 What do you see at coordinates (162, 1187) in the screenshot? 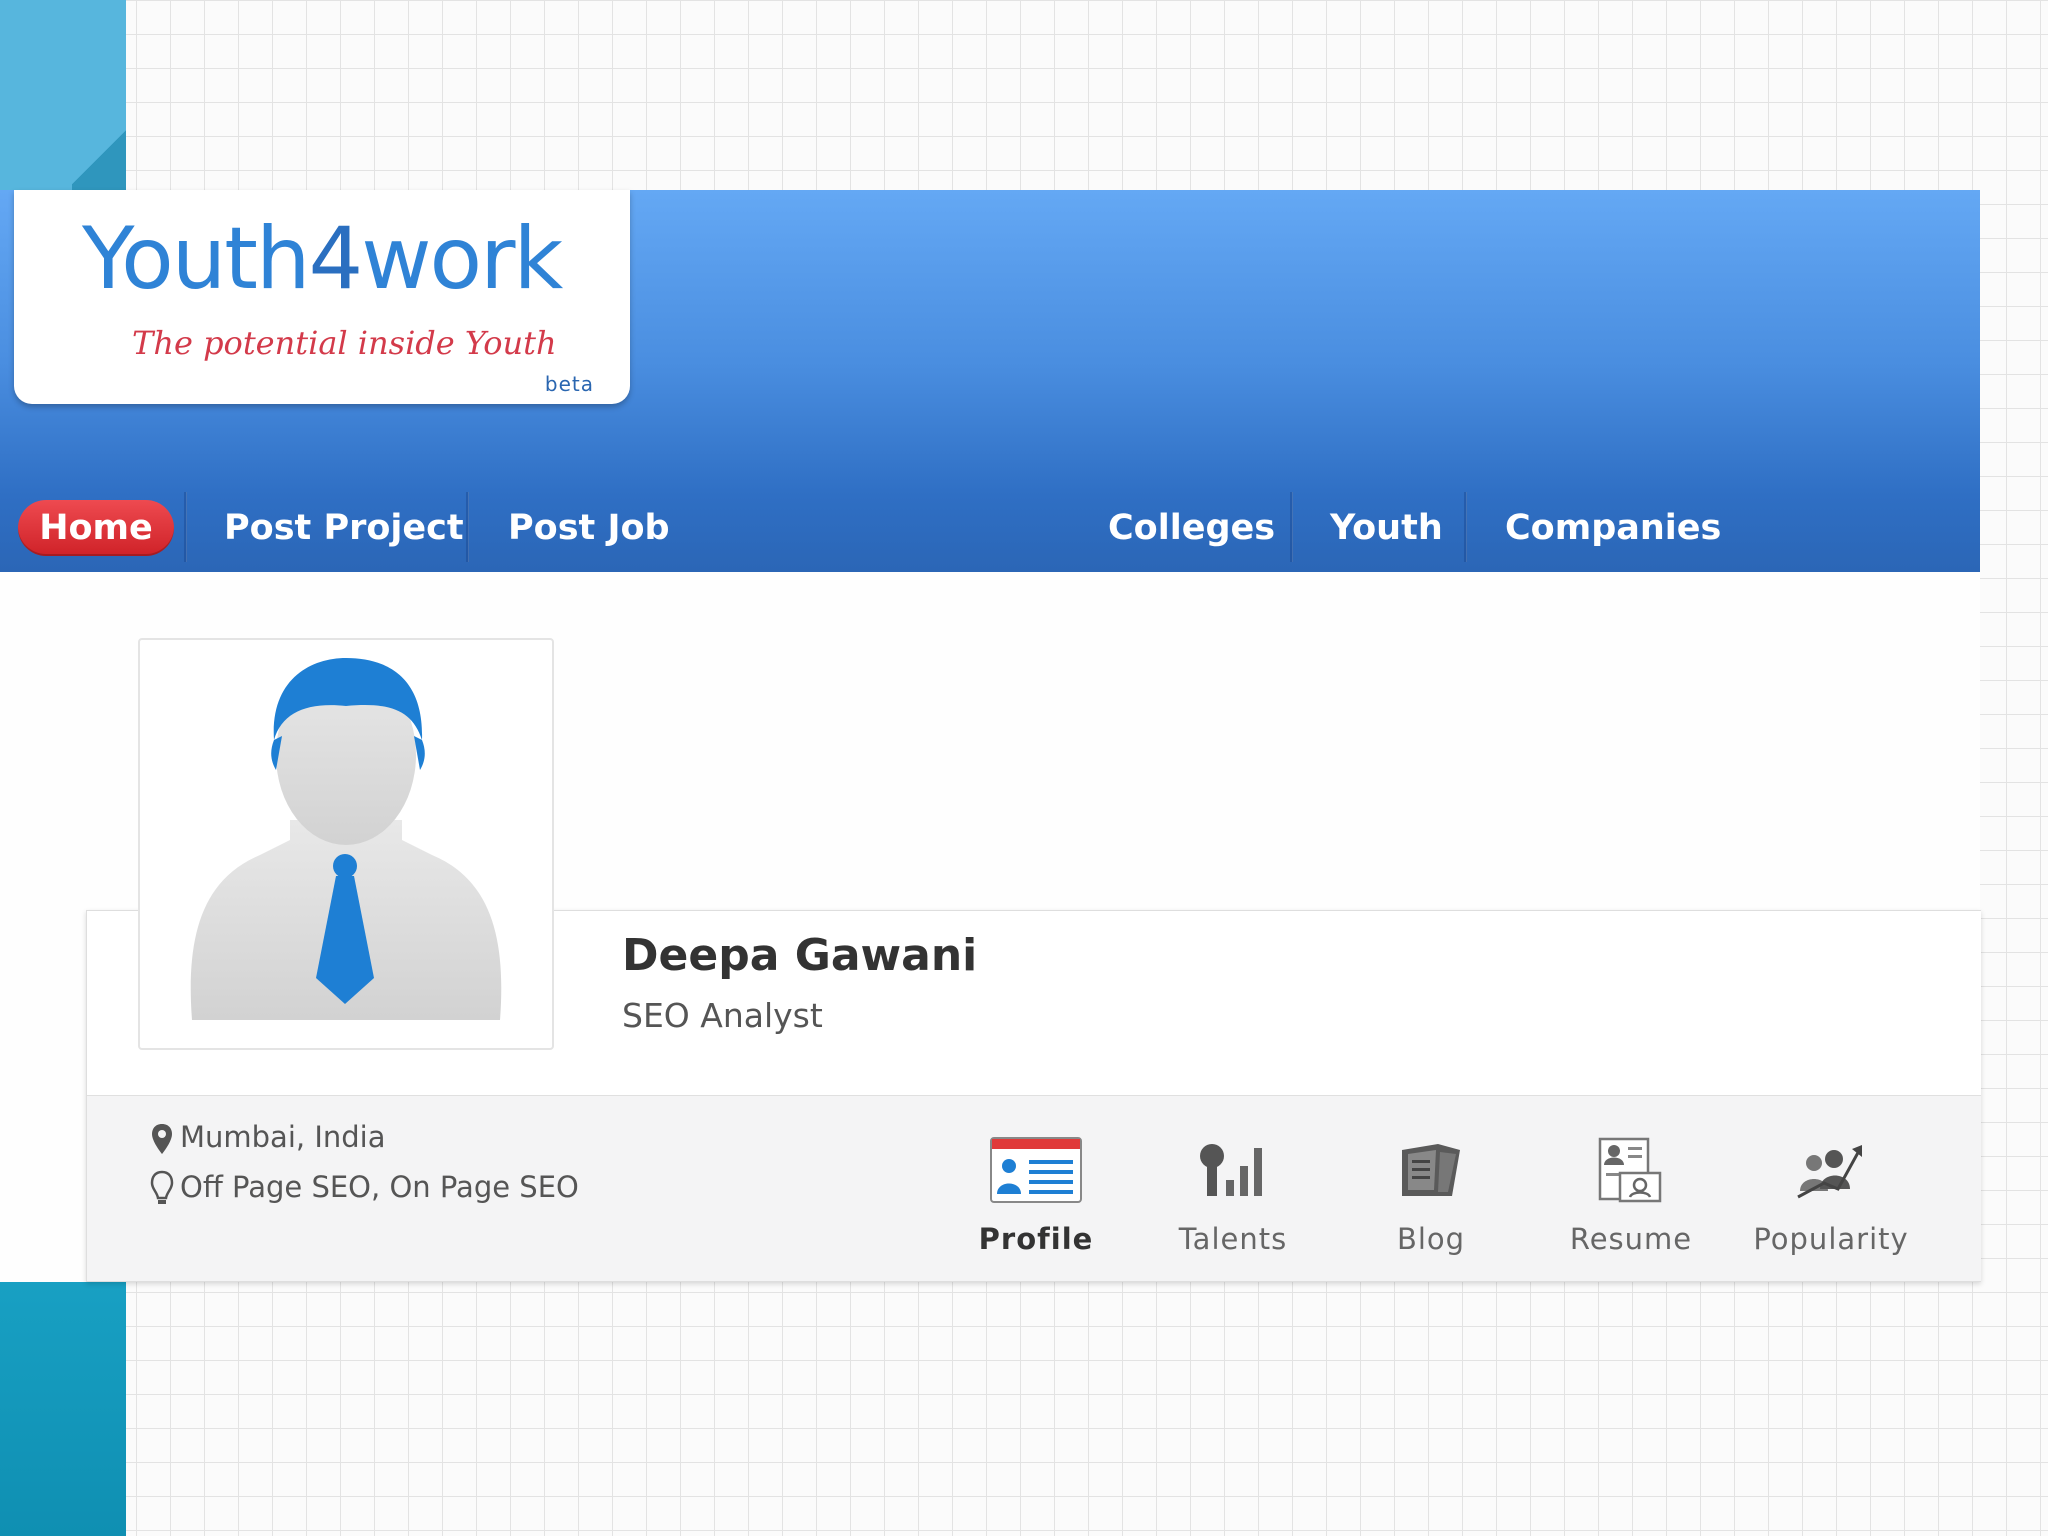
I see `lightbulb-icon` at bounding box center [162, 1187].